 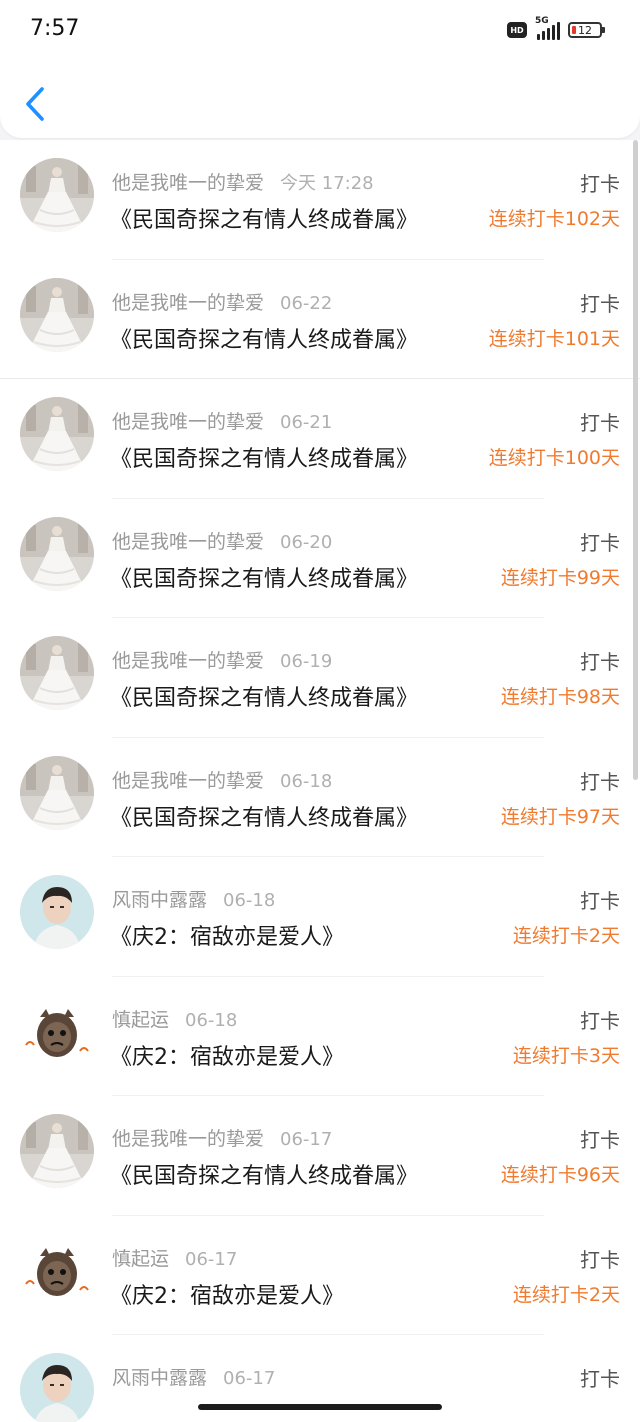 What do you see at coordinates (554, 338) in the screenshot?
I see `streak-label: 连续打卡101天` at bounding box center [554, 338].